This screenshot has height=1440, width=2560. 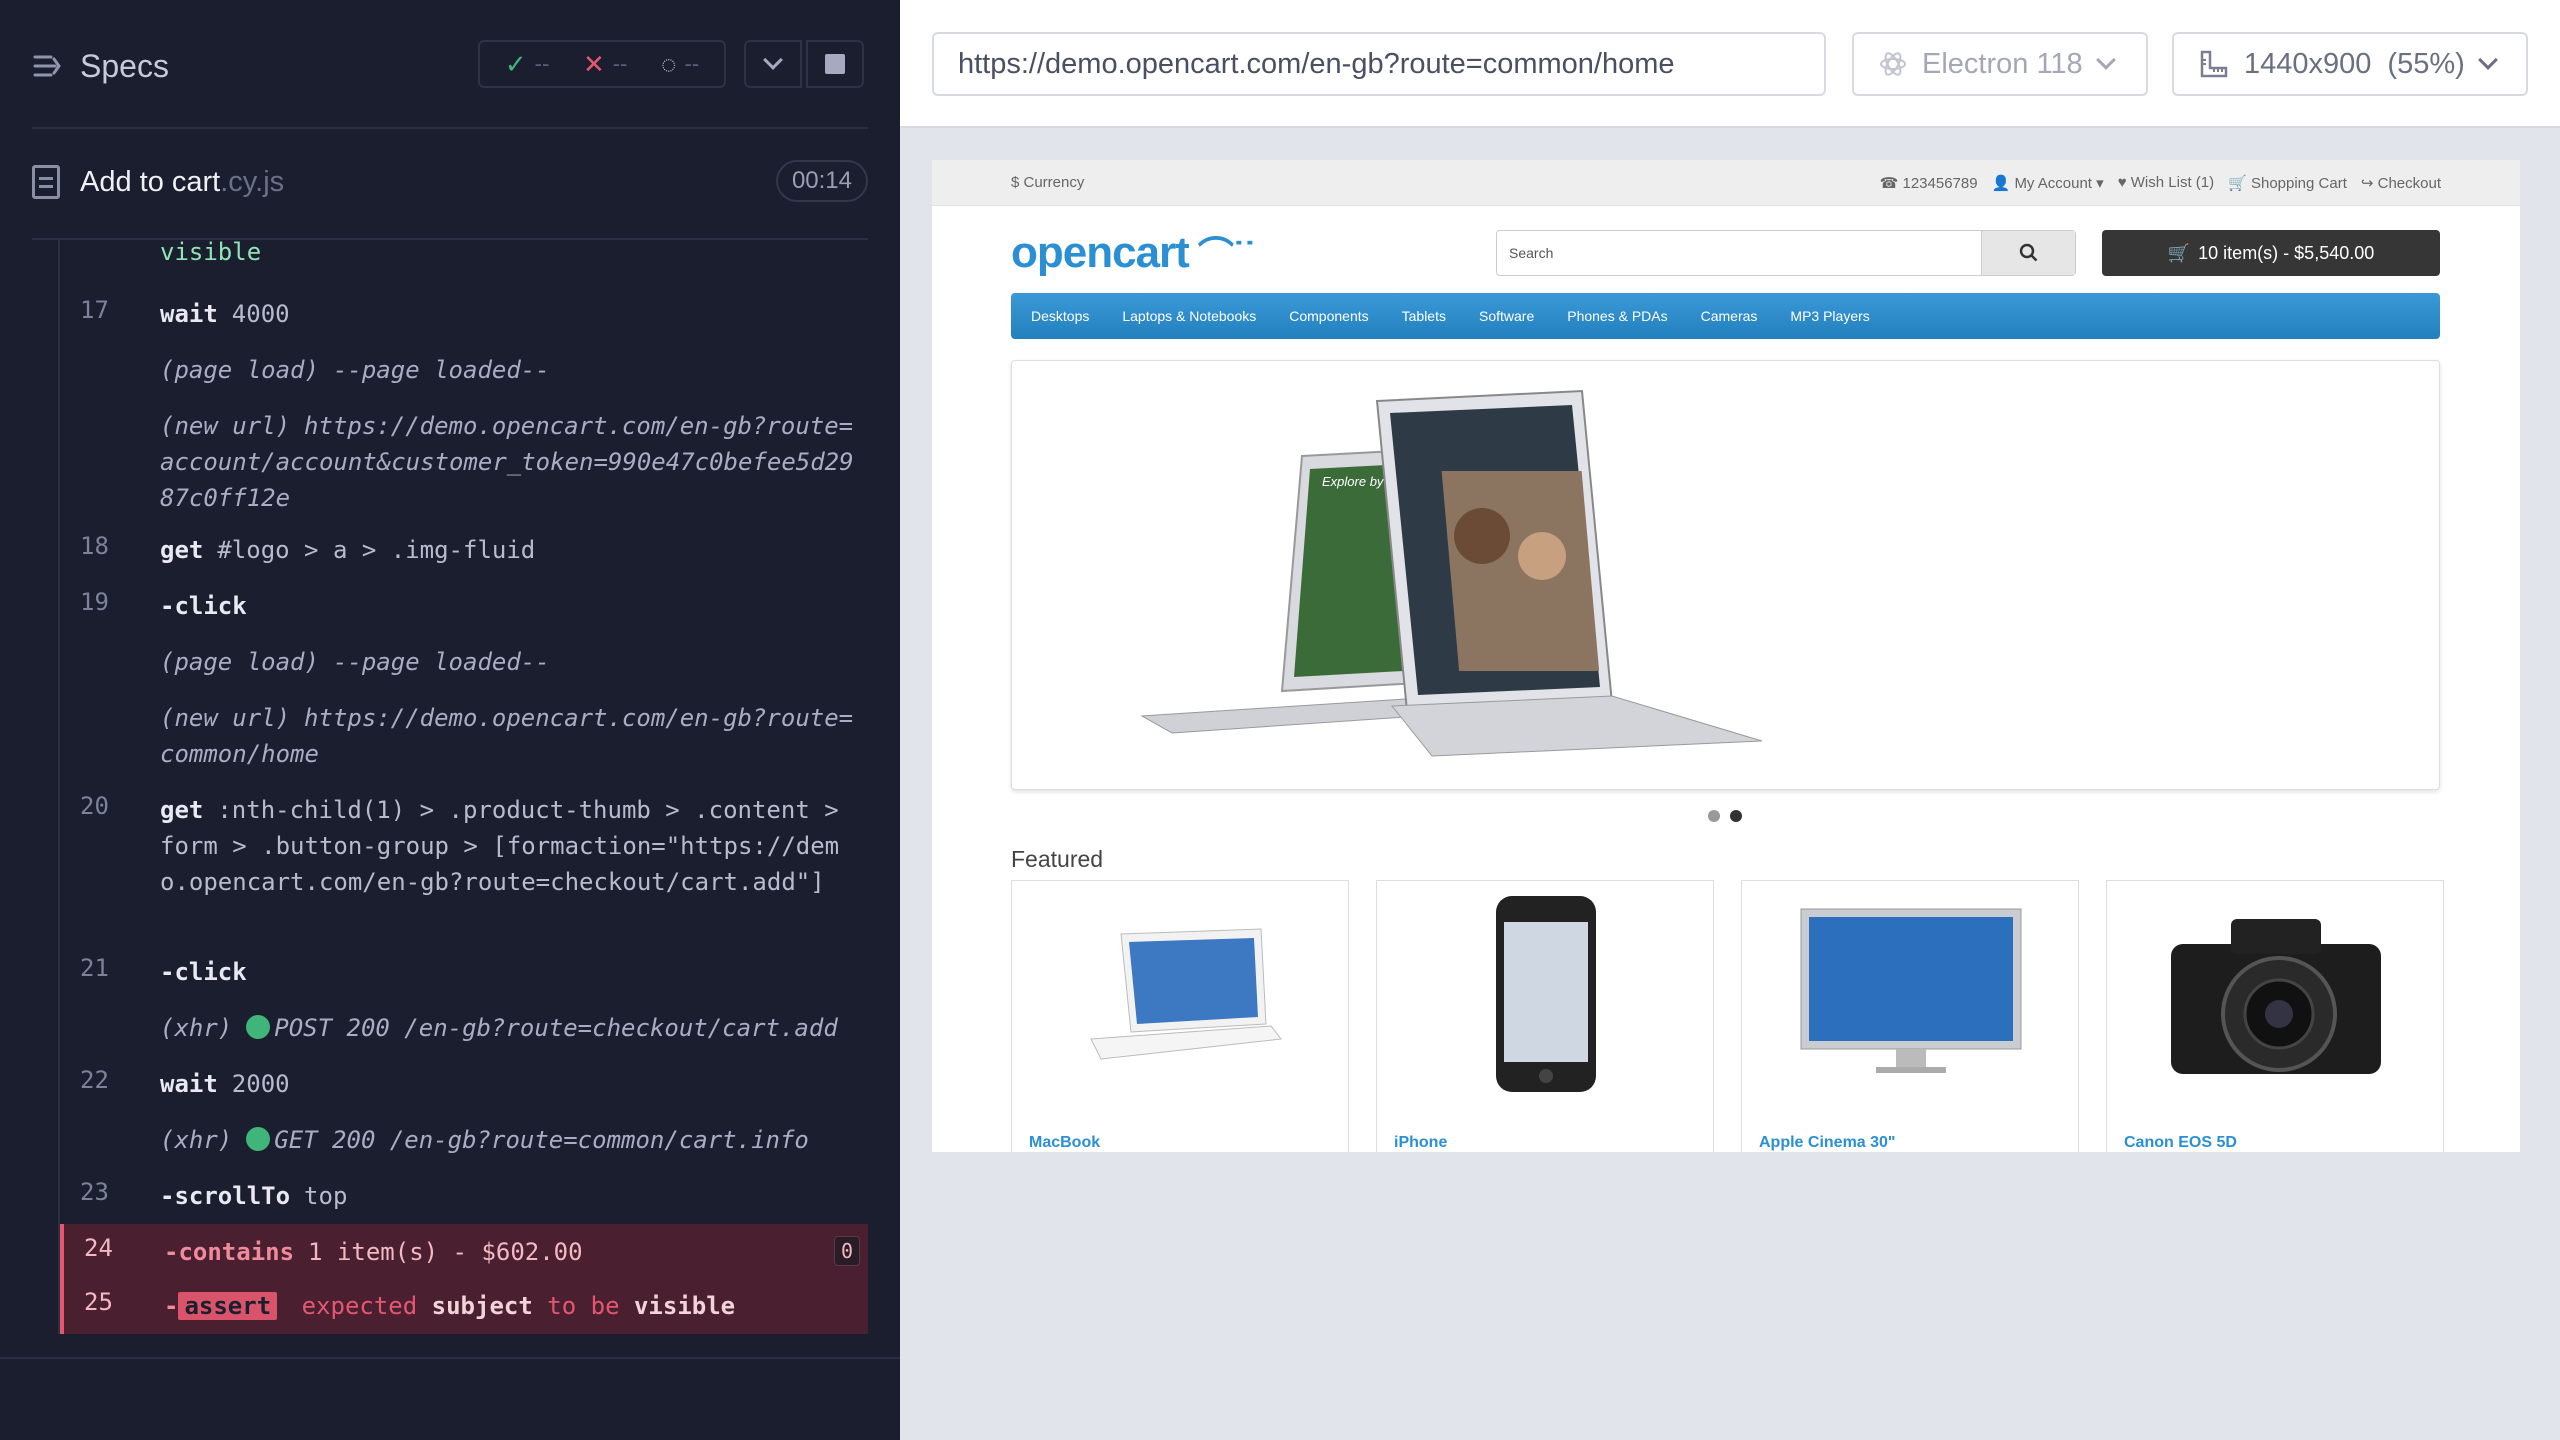 I want to click on viewport-size: 1440x900, so click(x=2308, y=63).